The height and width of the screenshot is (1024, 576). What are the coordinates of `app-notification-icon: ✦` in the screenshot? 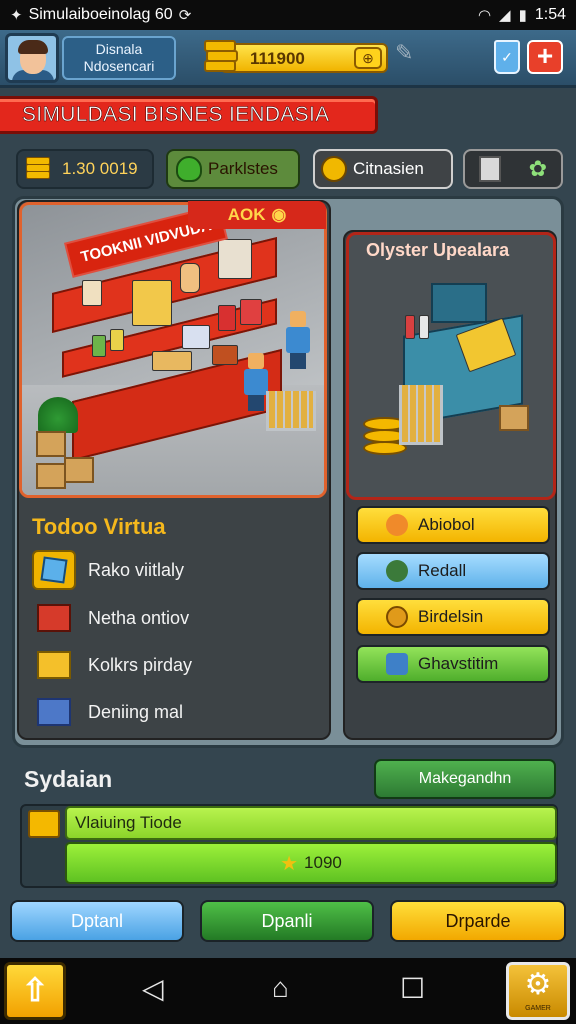 It's located at (16, 15).